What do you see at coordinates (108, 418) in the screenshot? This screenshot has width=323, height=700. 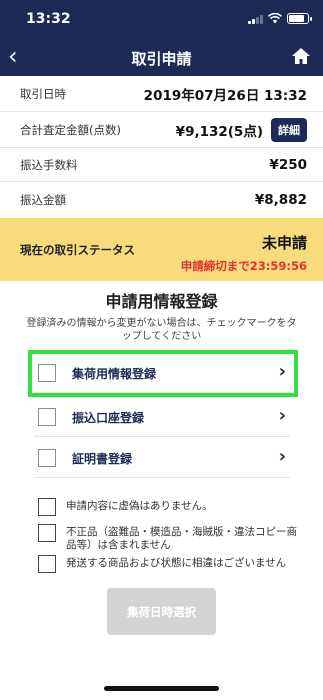 I see `registration-item-label: 振込口座登録` at bounding box center [108, 418].